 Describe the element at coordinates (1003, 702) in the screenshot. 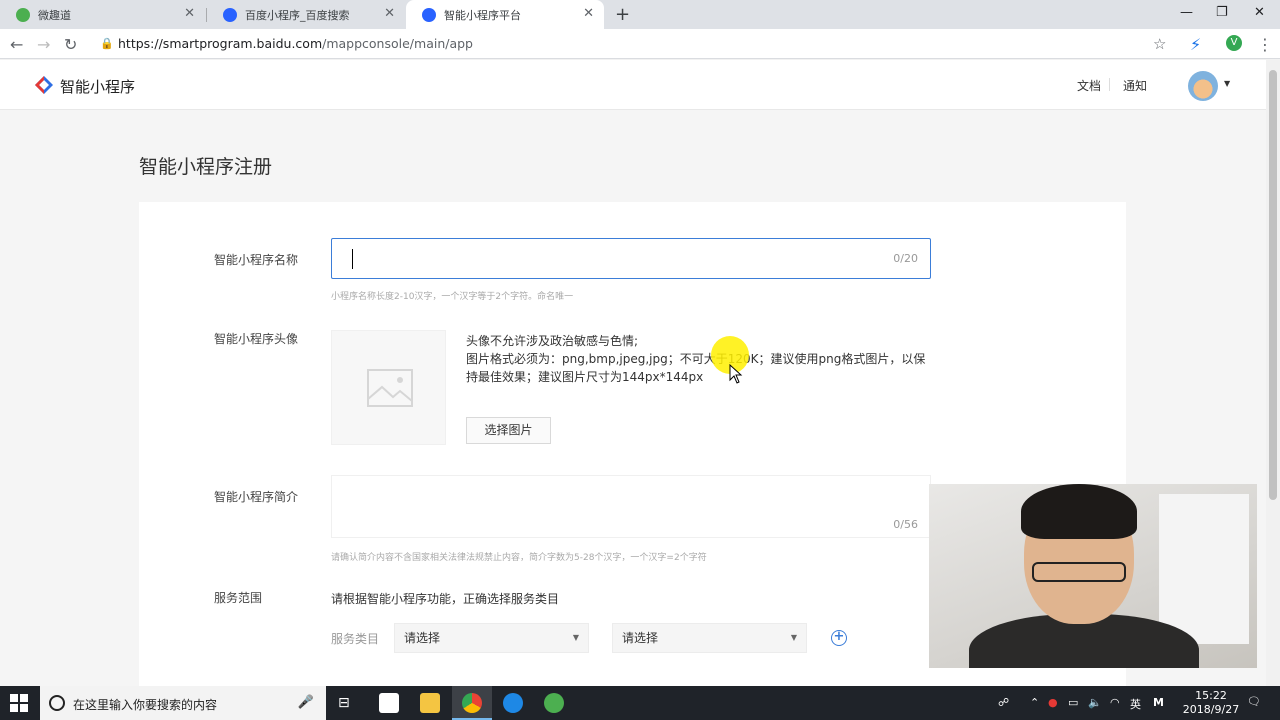

I see `people-icon: ☍` at that location.